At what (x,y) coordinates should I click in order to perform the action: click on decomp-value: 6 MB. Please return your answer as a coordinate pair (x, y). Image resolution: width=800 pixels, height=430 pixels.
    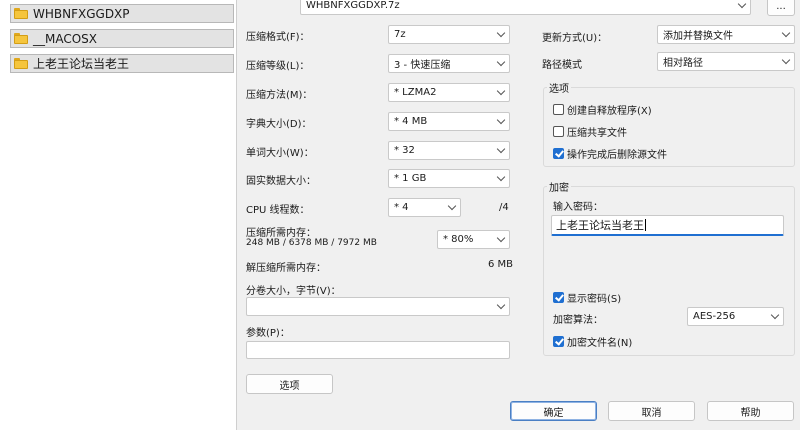
    Looking at the image, I should click on (501, 264).